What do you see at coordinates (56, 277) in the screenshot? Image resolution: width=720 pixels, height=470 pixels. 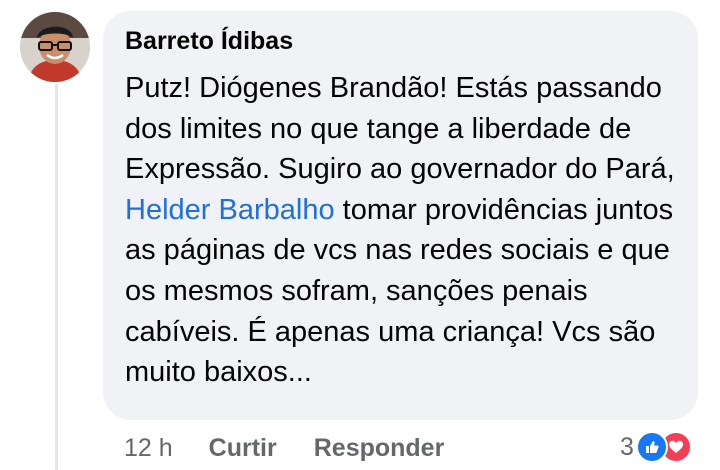 I see `thread-line` at bounding box center [56, 277].